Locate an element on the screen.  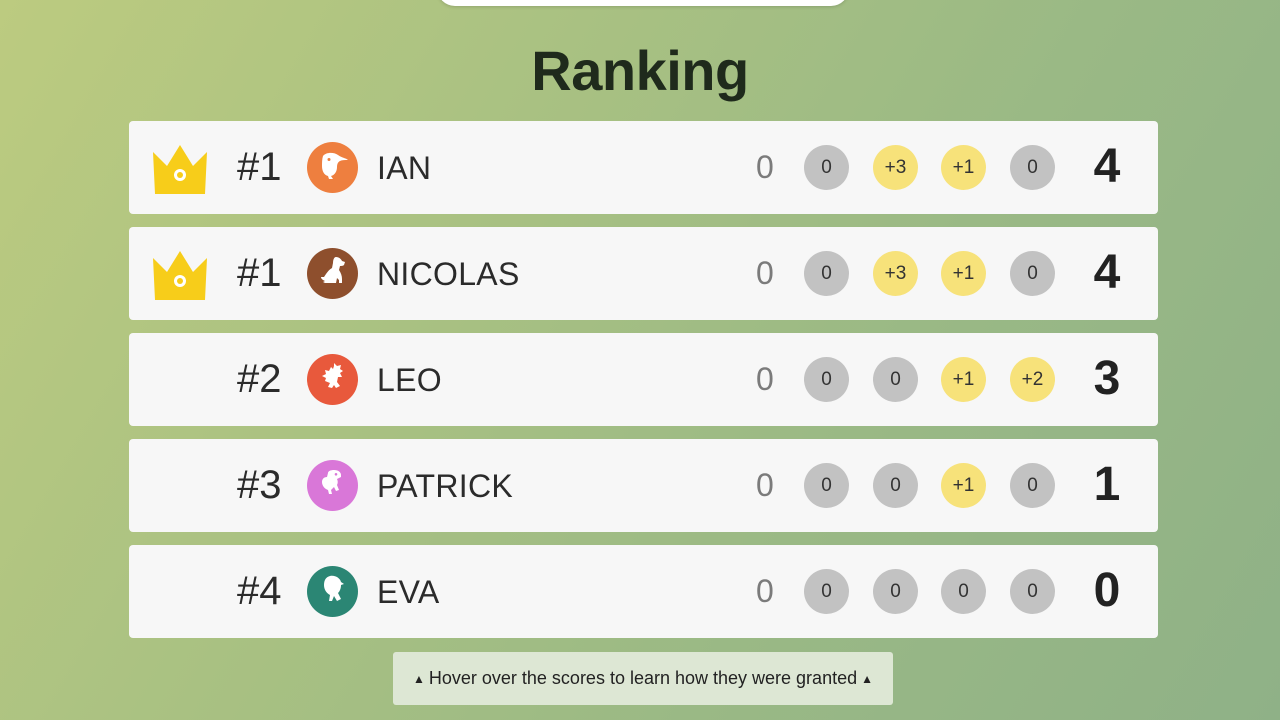
player-name: IAN is located at coordinates (404, 168).